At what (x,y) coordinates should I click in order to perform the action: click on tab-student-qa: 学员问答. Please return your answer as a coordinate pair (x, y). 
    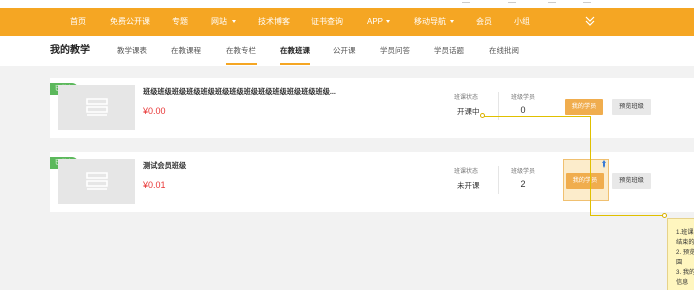
    Looking at the image, I should click on (395, 51).